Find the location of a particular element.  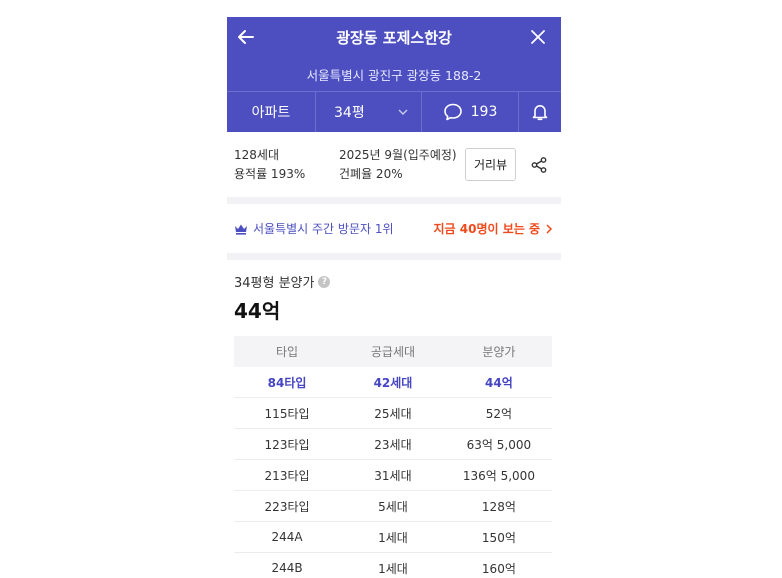

column-header-price: 분양가 is located at coordinates (498, 351).